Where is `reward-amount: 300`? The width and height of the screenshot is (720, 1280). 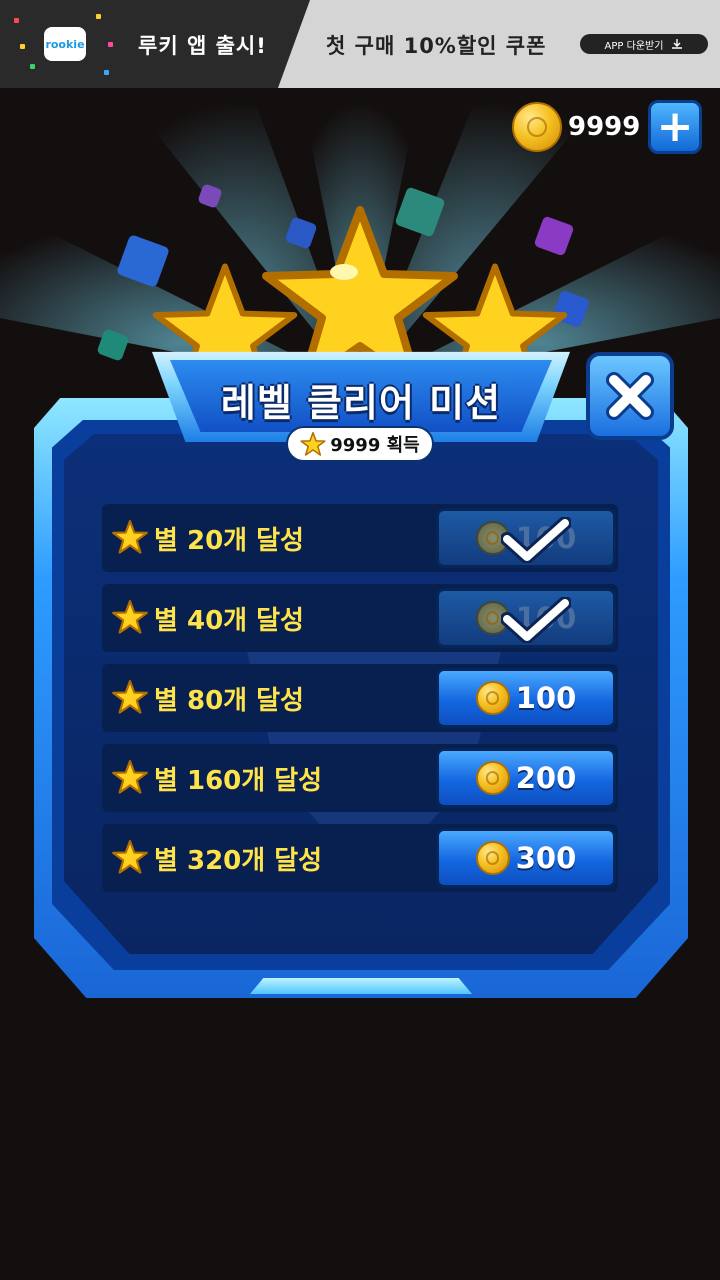 reward-amount: 300 is located at coordinates (546, 858).